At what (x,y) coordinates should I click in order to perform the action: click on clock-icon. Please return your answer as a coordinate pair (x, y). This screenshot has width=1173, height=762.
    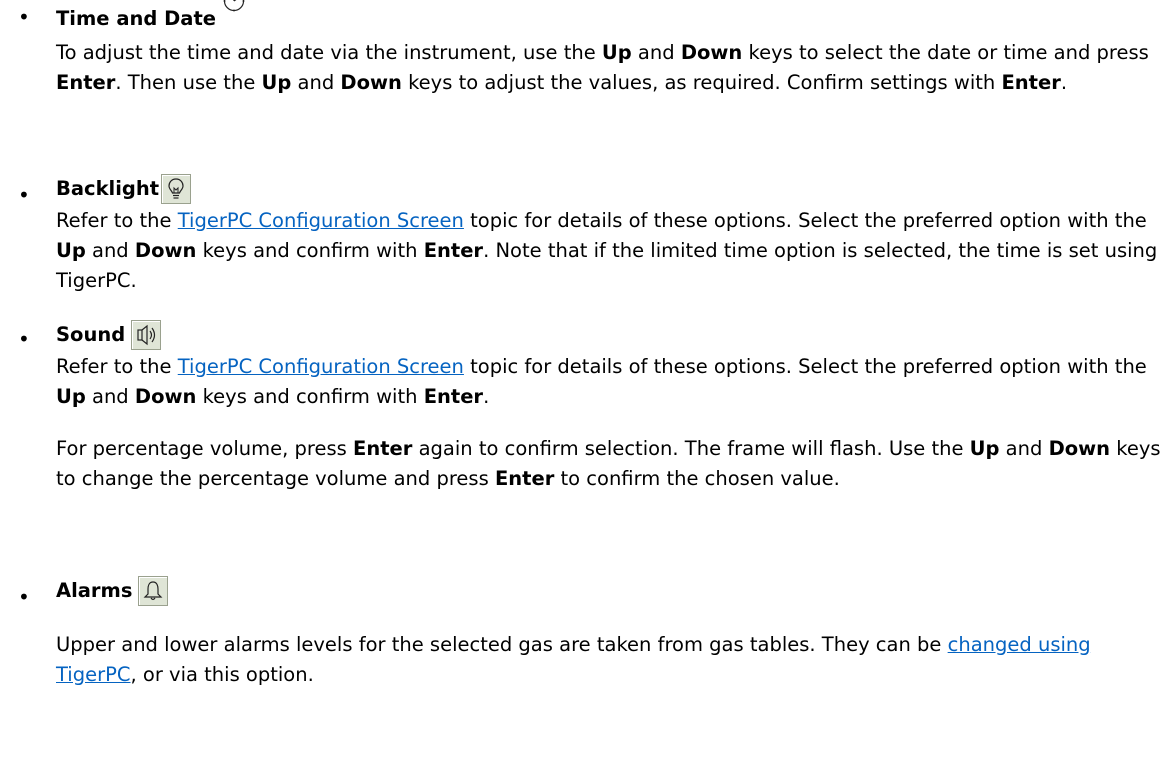
    Looking at the image, I should click on (234, 11).